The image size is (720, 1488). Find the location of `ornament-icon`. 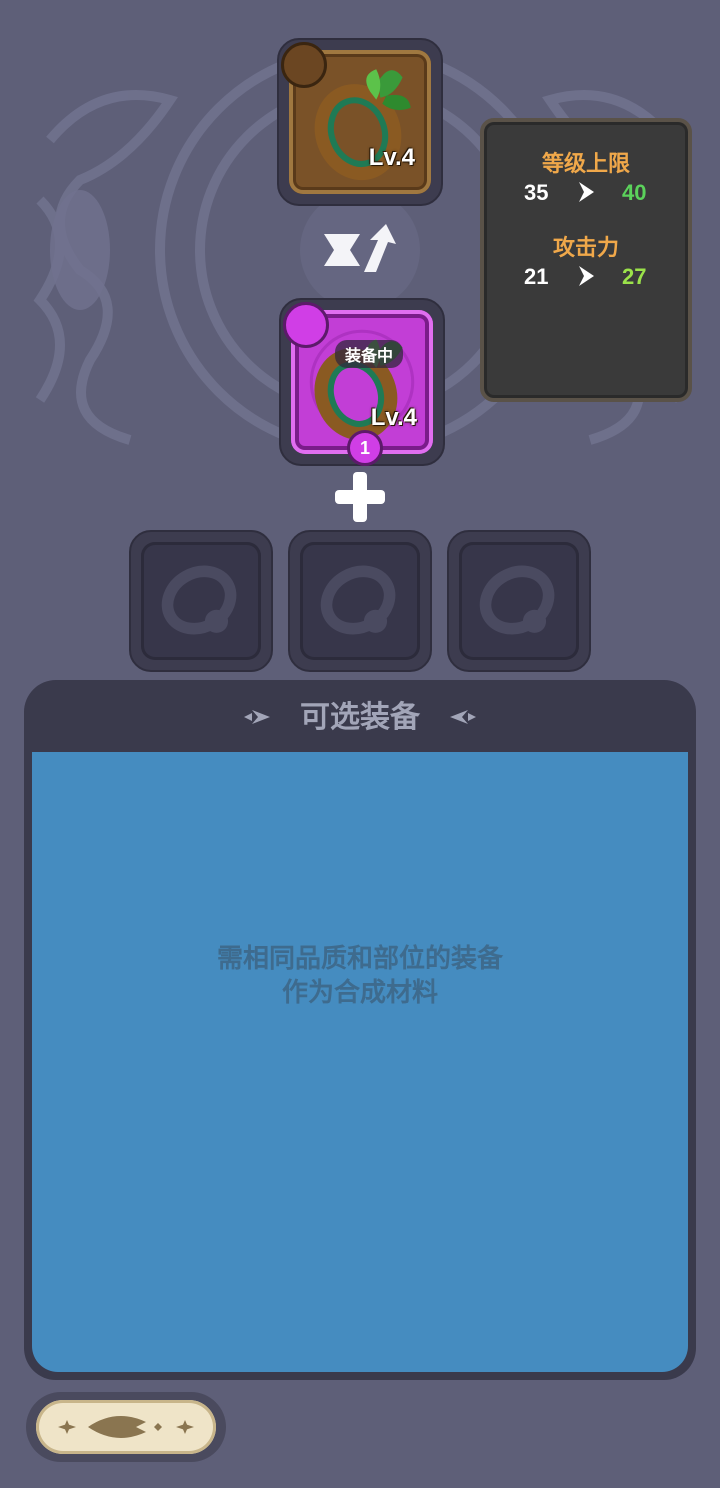

ornament-icon is located at coordinates (126, 1427).